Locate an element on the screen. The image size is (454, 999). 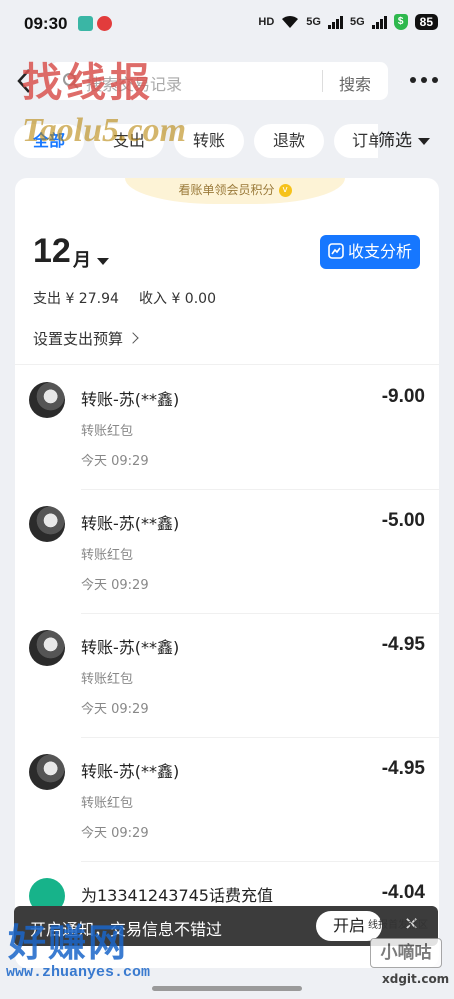
filter-chip-refund: 退款 is located at coordinates (289, 141).